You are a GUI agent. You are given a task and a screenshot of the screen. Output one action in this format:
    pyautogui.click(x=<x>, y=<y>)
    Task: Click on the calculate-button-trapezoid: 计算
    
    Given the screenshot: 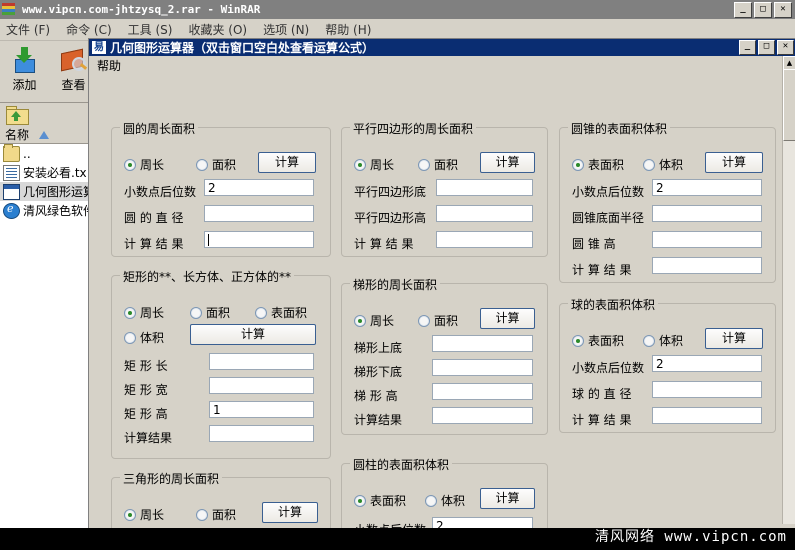 What is the action you would take?
    pyautogui.click(x=507, y=318)
    